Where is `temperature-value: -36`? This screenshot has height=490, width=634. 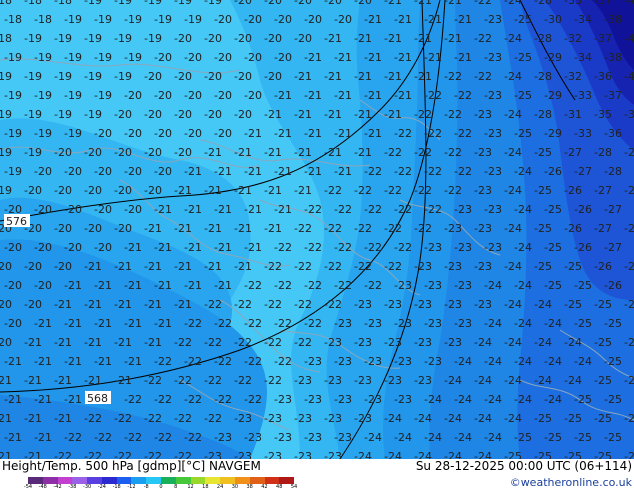
temperature-value: -36 is located at coordinates (603, 76).